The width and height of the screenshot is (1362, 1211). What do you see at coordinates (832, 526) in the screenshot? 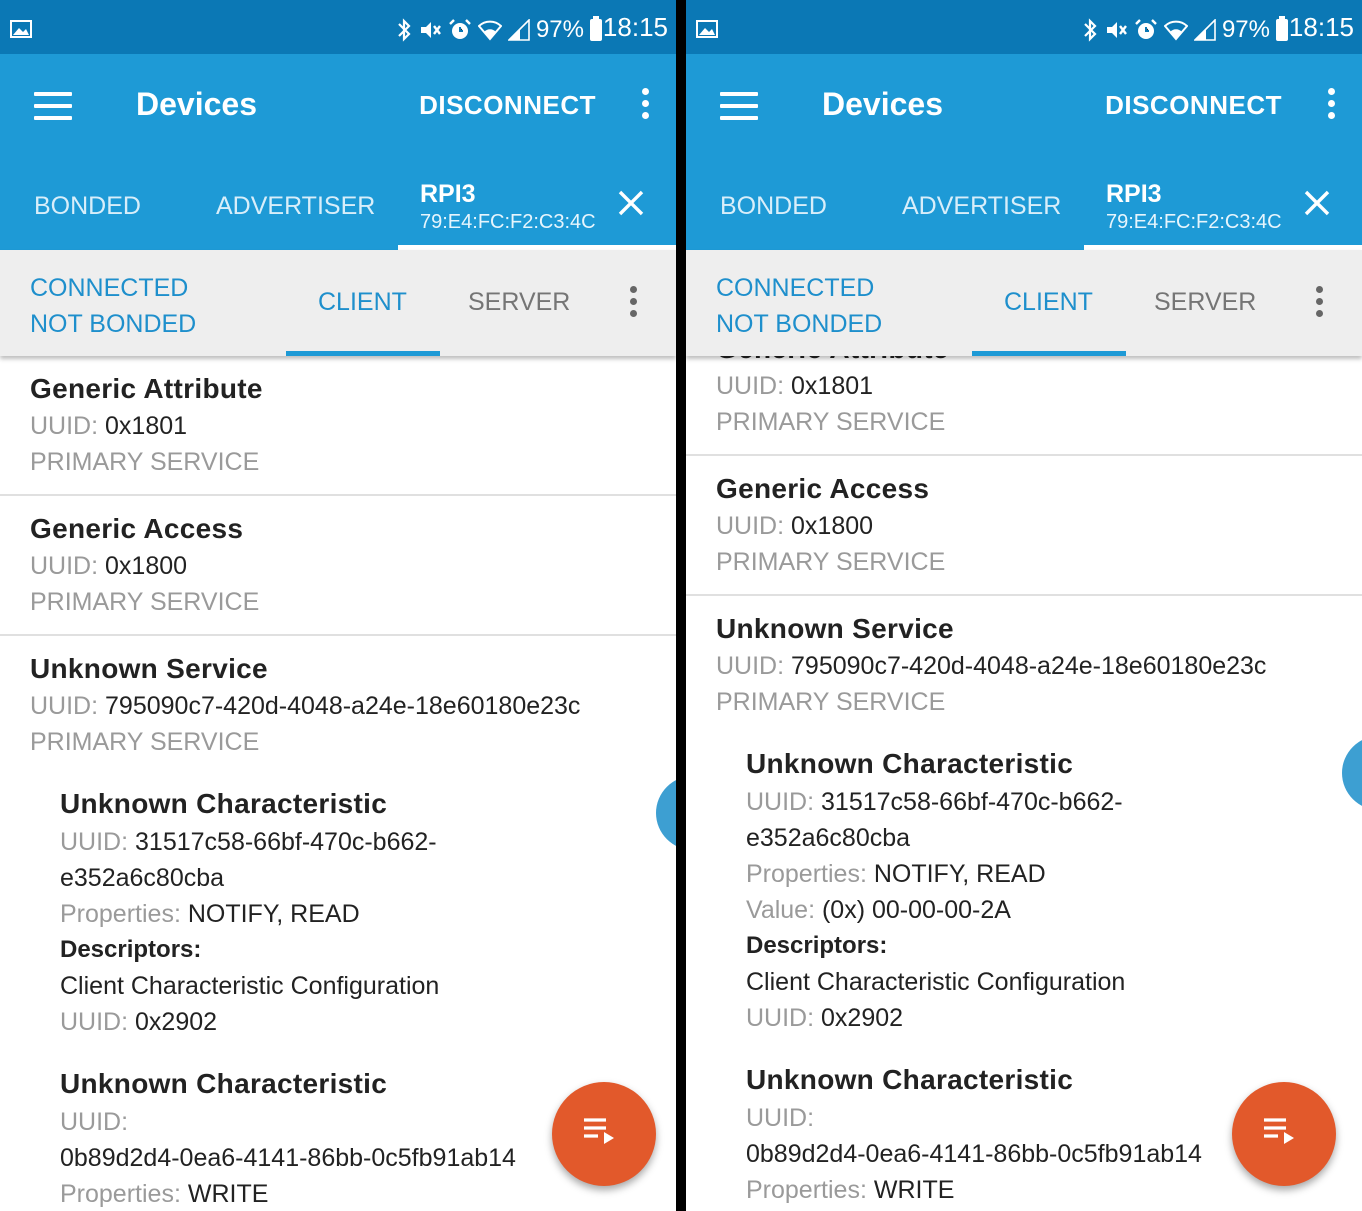
I see `service-uuid: 0x1800` at bounding box center [832, 526].